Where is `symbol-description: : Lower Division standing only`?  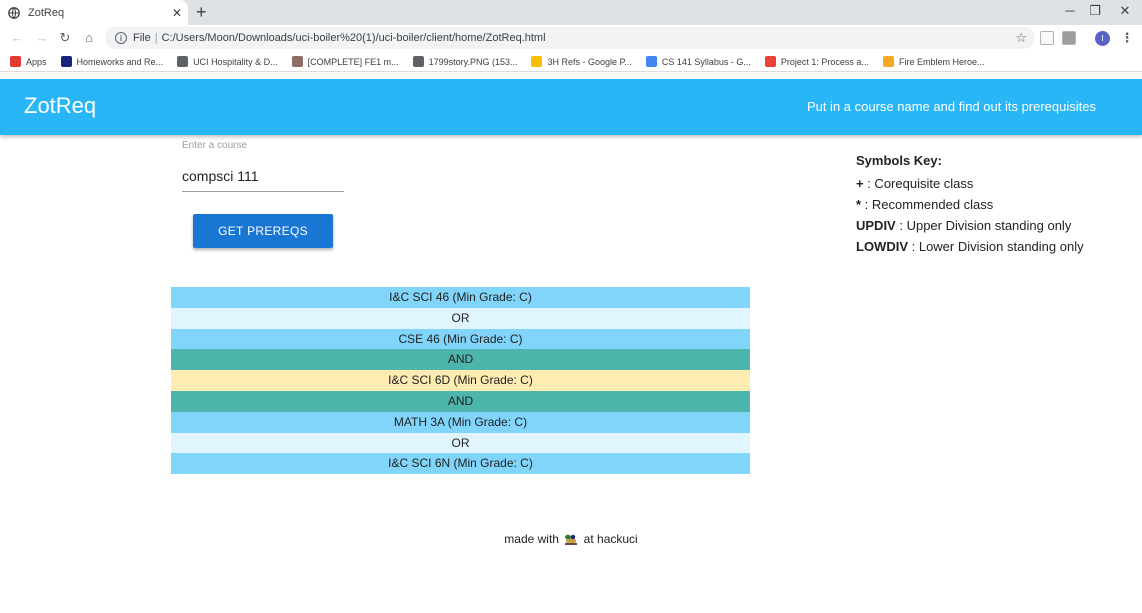 symbol-description: : Lower Division standing only is located at coordinates (996, 246).